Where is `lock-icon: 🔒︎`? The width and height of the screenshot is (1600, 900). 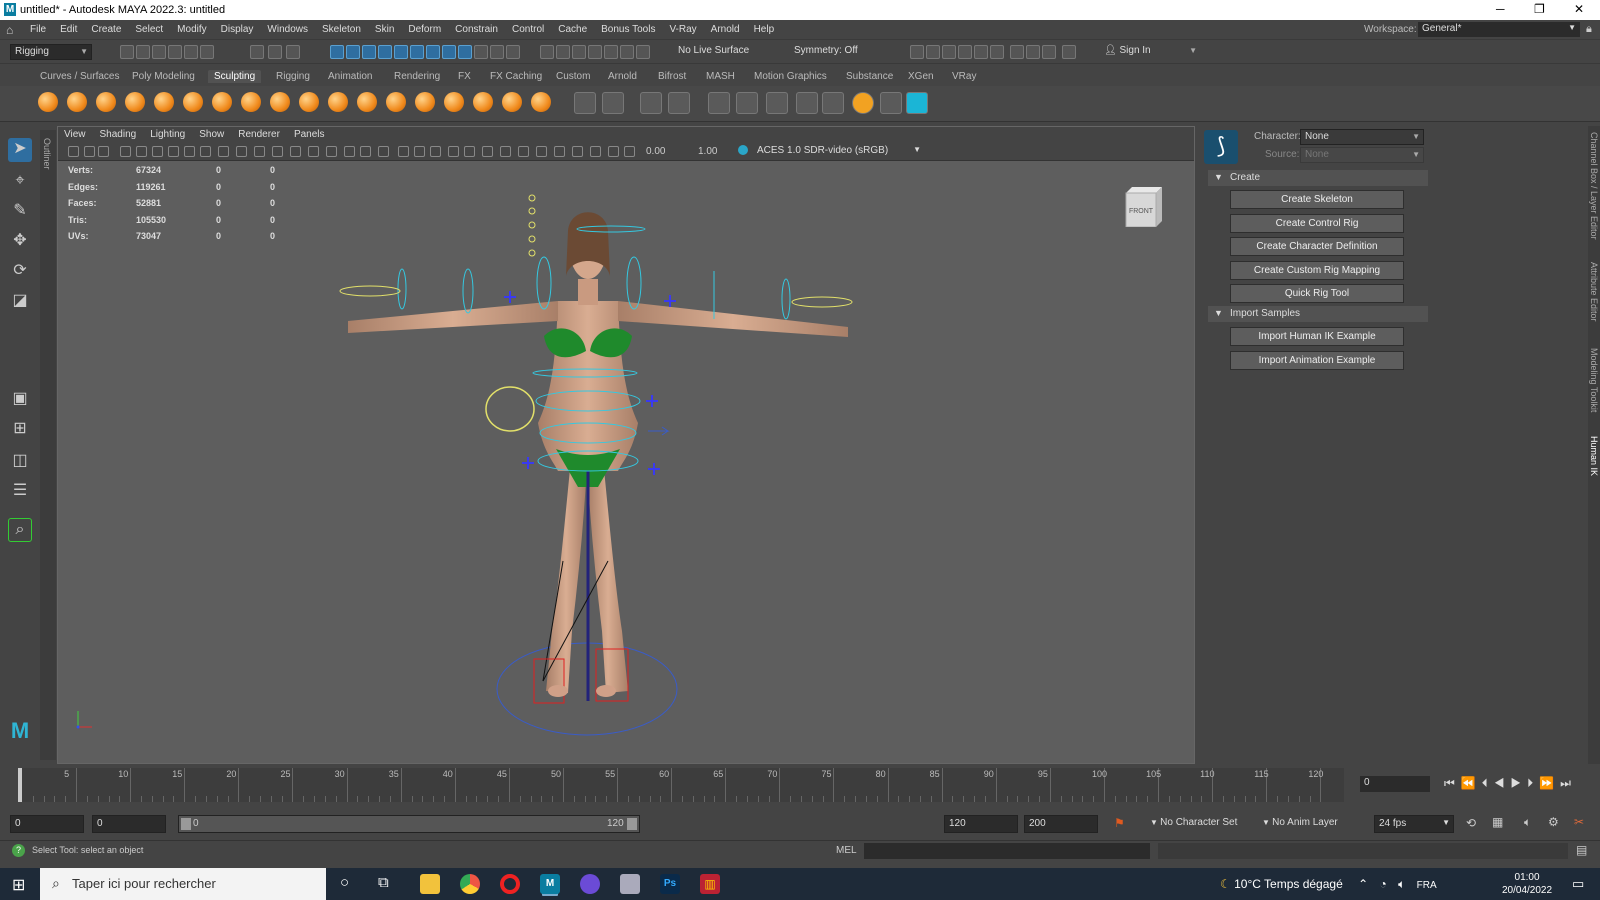 lock-icon: 🔒︎ is located at coordinates (1589, 29).